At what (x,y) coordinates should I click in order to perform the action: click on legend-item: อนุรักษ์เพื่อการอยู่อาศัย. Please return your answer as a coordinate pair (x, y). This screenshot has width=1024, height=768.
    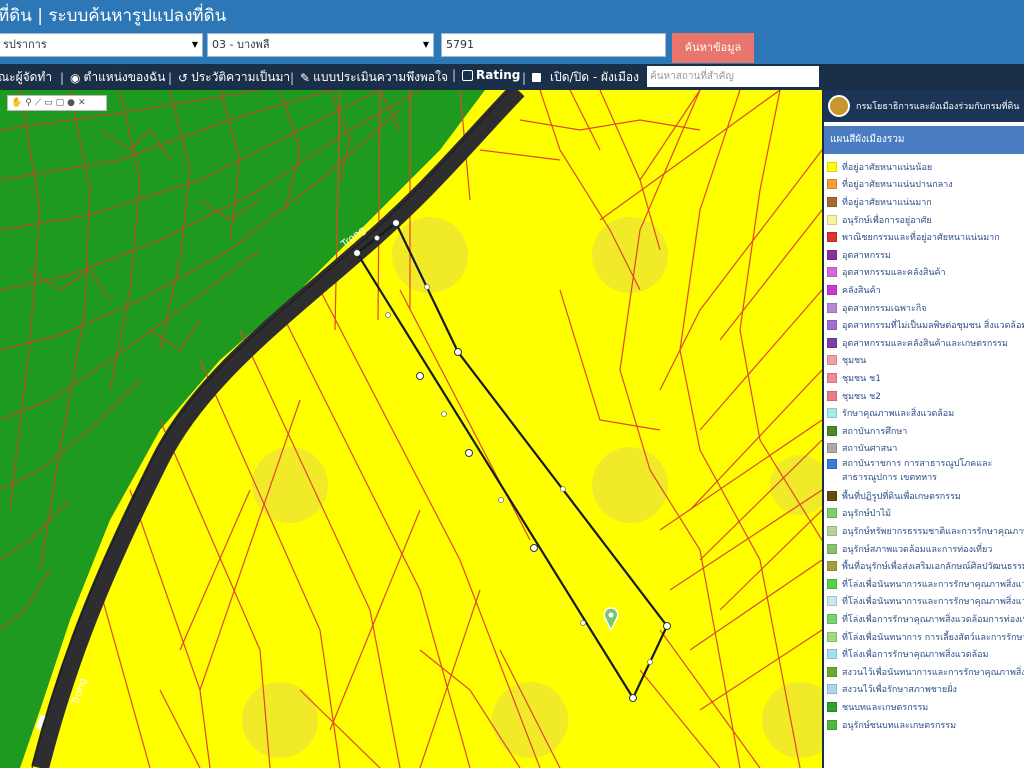
    Looking at the image, I should click on (925, 220).